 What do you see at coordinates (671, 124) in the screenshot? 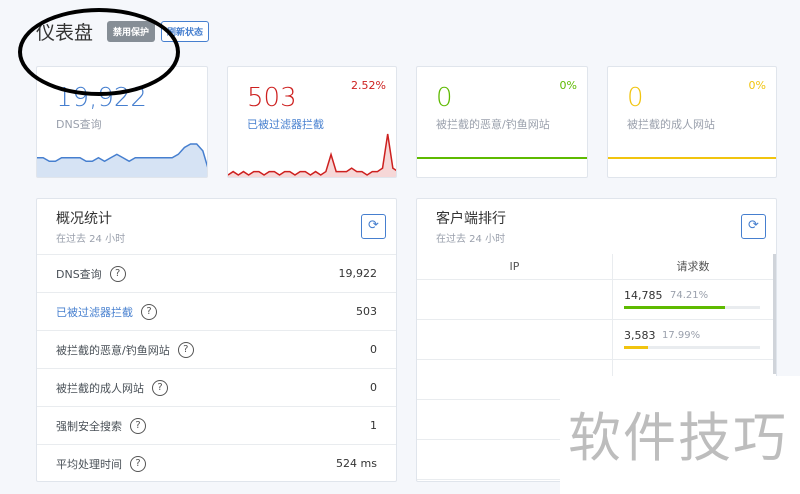
I see `stat-label: 被拦截的成人网站` at bounding box center [671, 124].